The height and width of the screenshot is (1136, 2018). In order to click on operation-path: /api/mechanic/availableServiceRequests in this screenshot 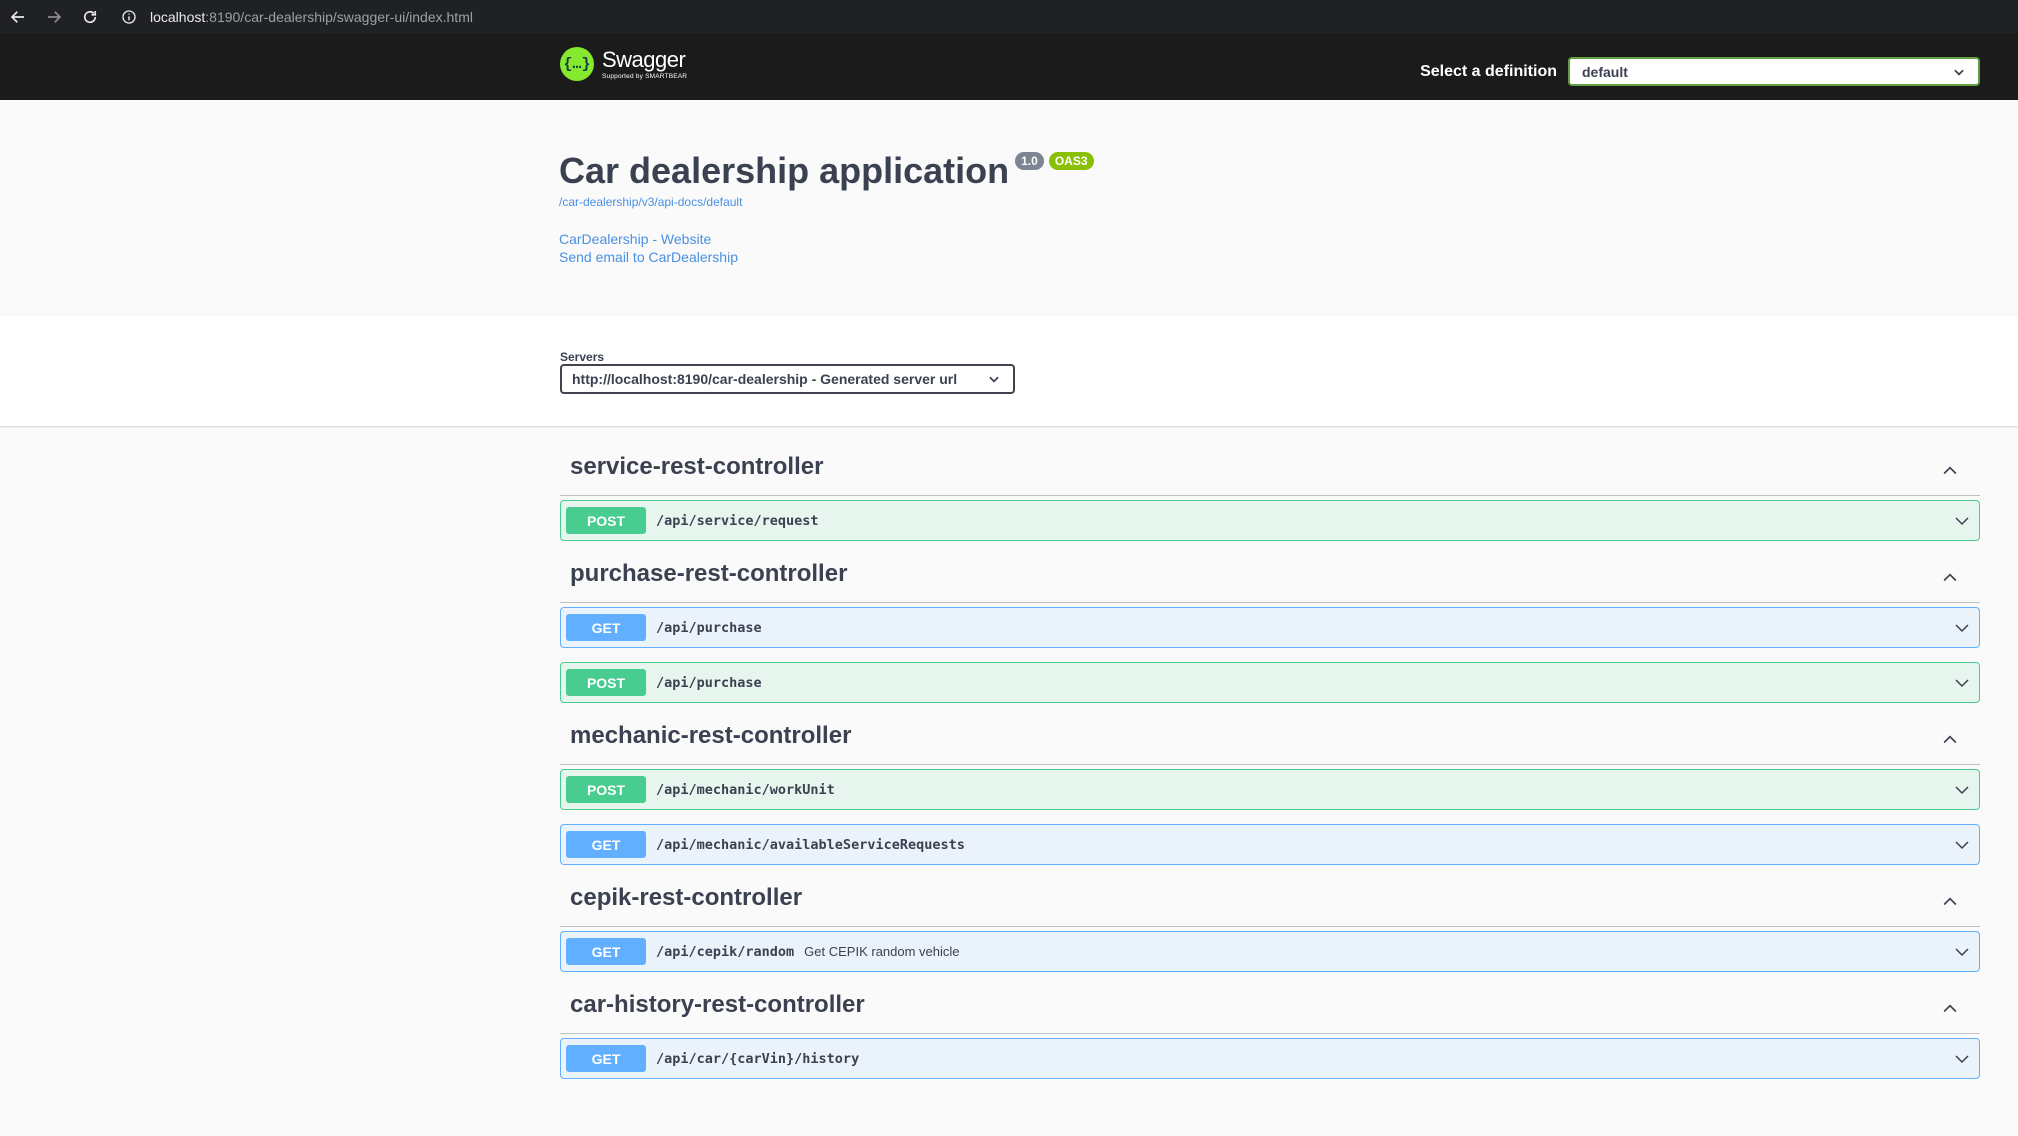, I will do `click(810, 844)`.